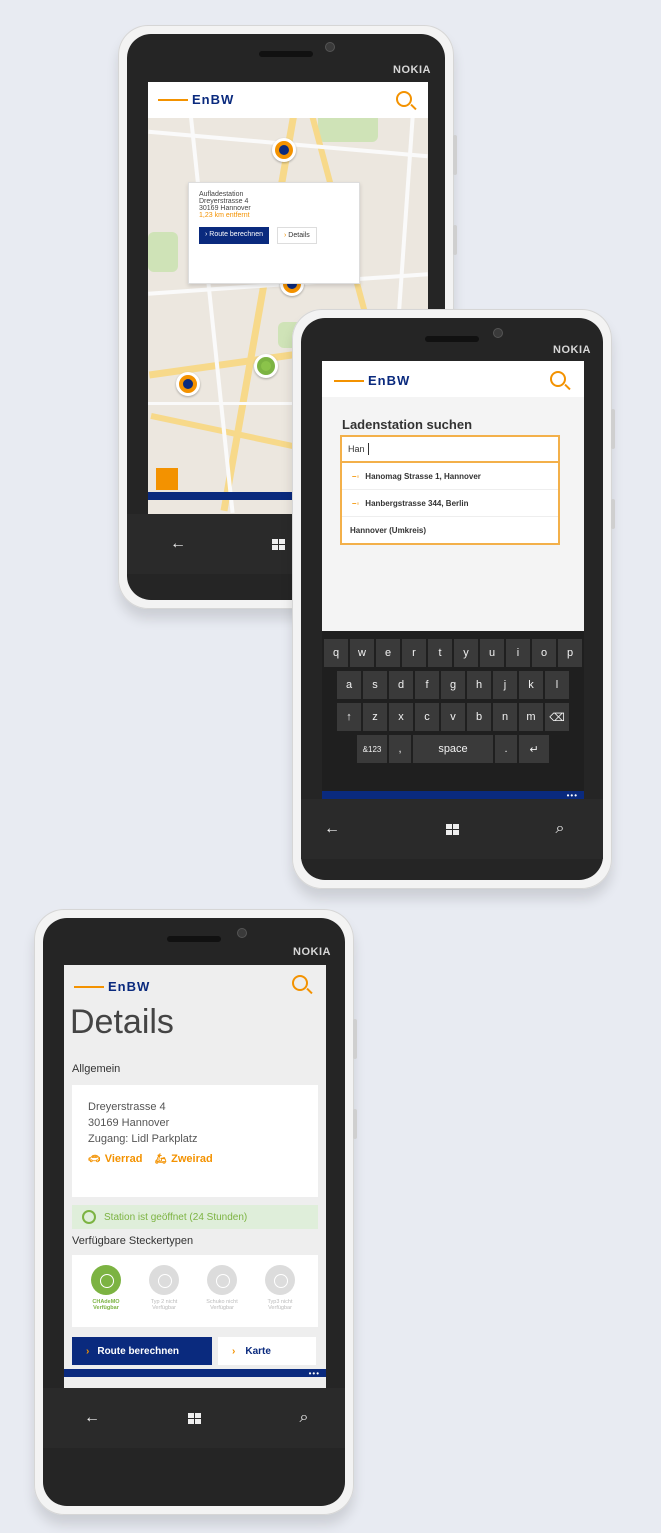  Describe the element at coordinates (336, 653) in the screenshot. I see `key: q` at that location.